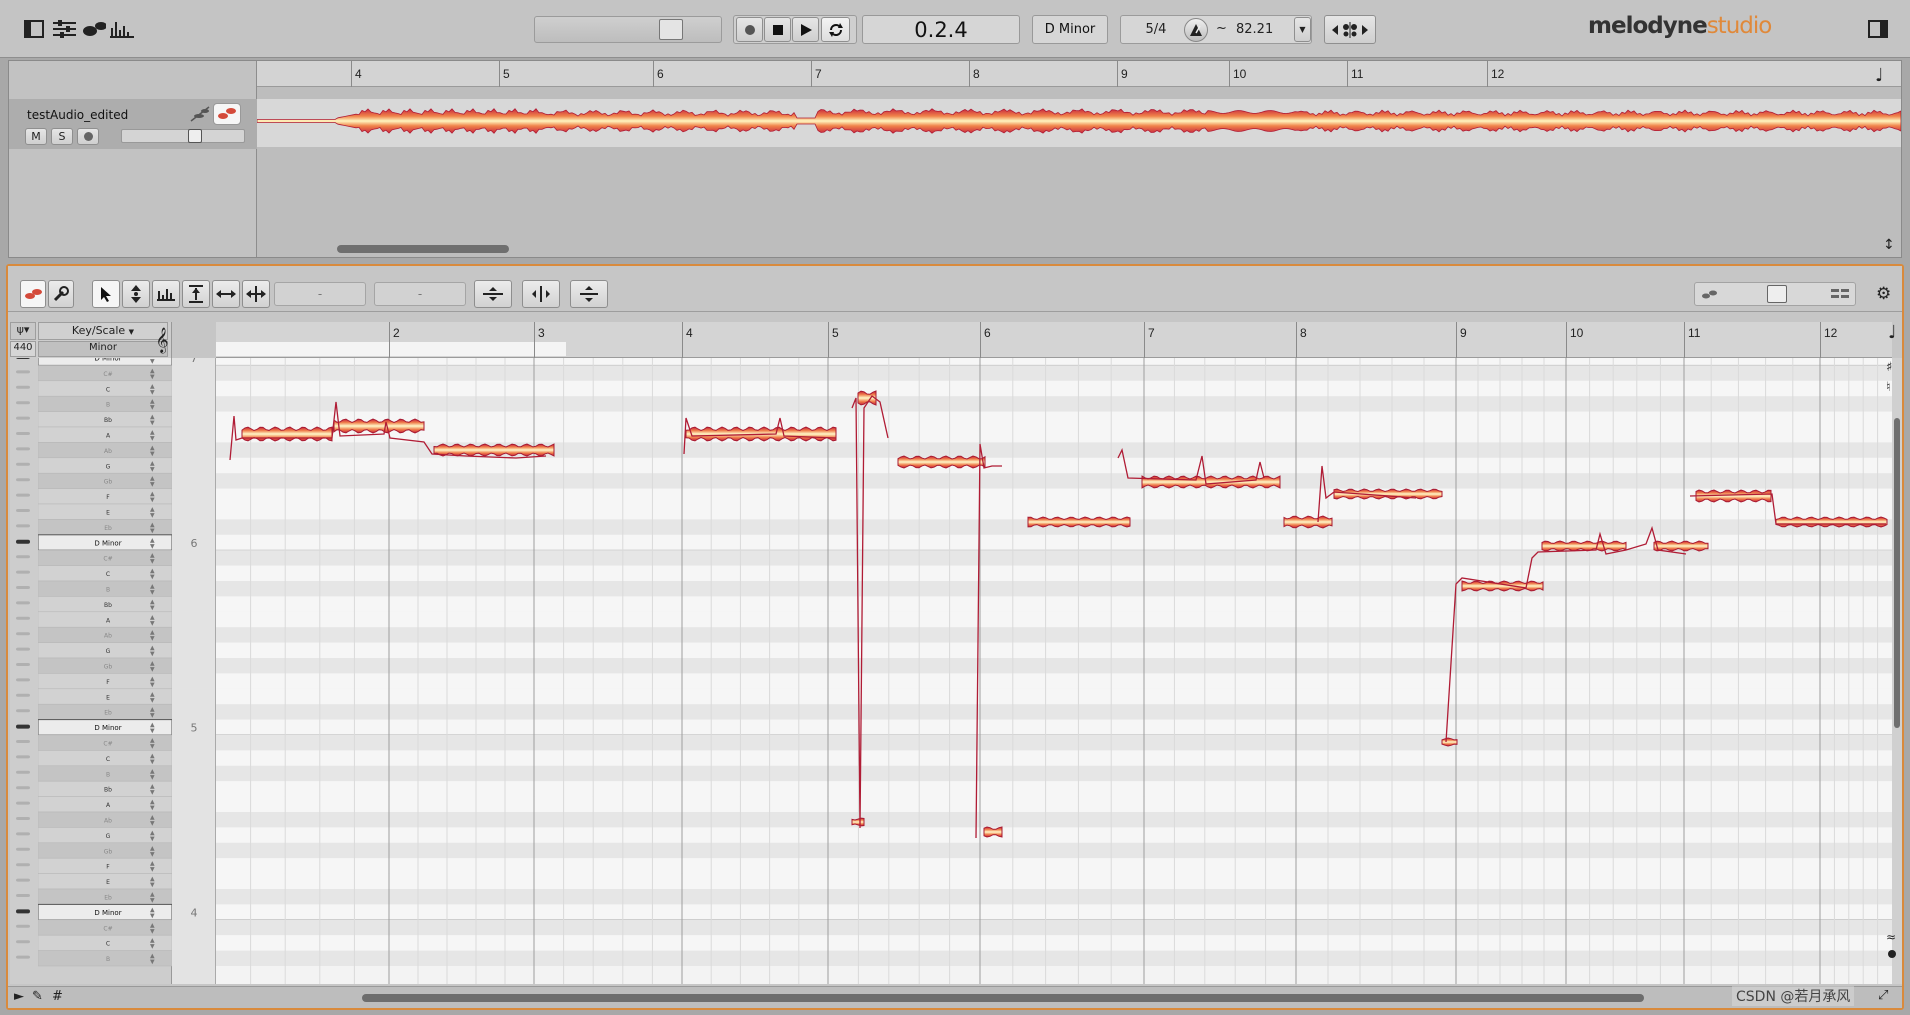 This screenshot has width=1910, height=1015. Describe the element at coordinates (1897, 573) in the screenshot. I see `editor-vertical-scroll-thumb` at that location.